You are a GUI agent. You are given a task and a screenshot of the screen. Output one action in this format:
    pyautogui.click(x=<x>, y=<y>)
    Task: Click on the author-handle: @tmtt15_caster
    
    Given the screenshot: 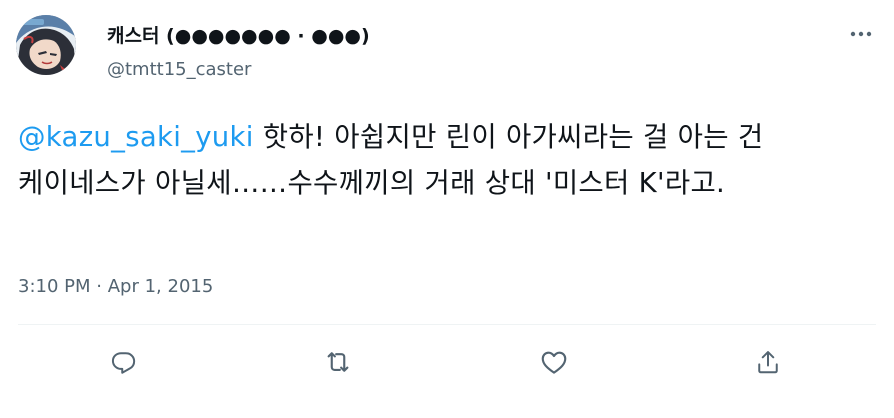 What is the action you would take?
    pyautogui.click(x=179, y=70)
    